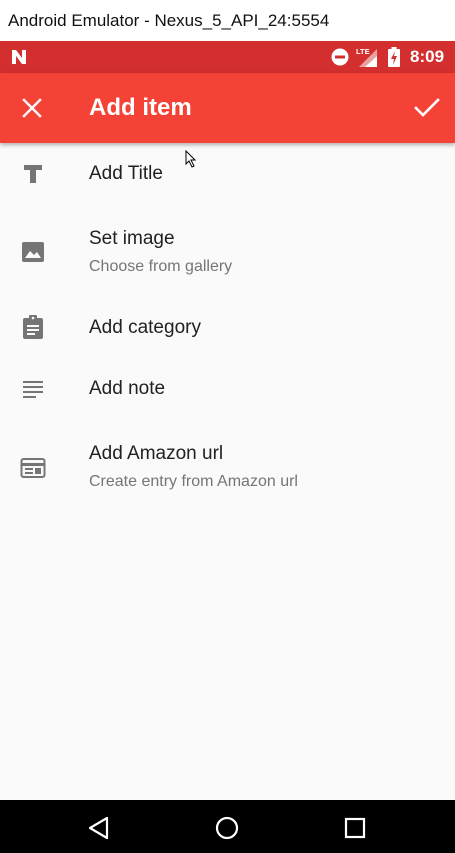  What do you see at coordinates (126, 173) in the screenshot?
I see `item-primary-text: Add Title` at bounding box center [126, 173].